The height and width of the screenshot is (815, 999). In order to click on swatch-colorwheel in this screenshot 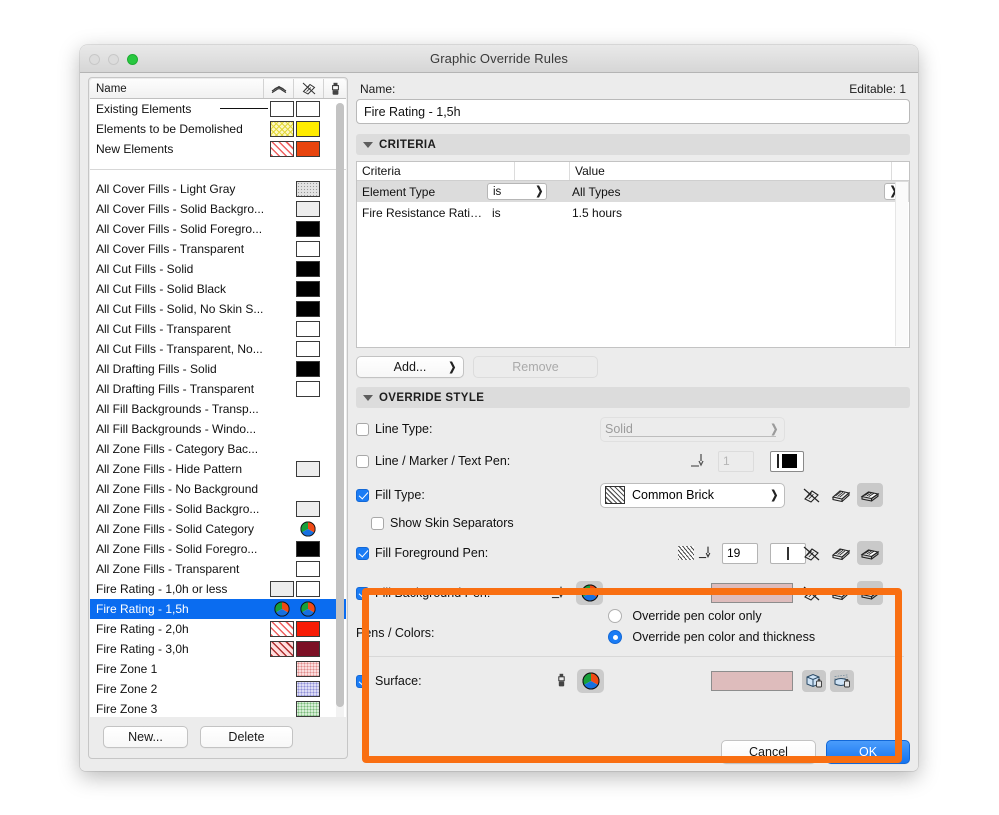, I will do `click(282, 609)`.